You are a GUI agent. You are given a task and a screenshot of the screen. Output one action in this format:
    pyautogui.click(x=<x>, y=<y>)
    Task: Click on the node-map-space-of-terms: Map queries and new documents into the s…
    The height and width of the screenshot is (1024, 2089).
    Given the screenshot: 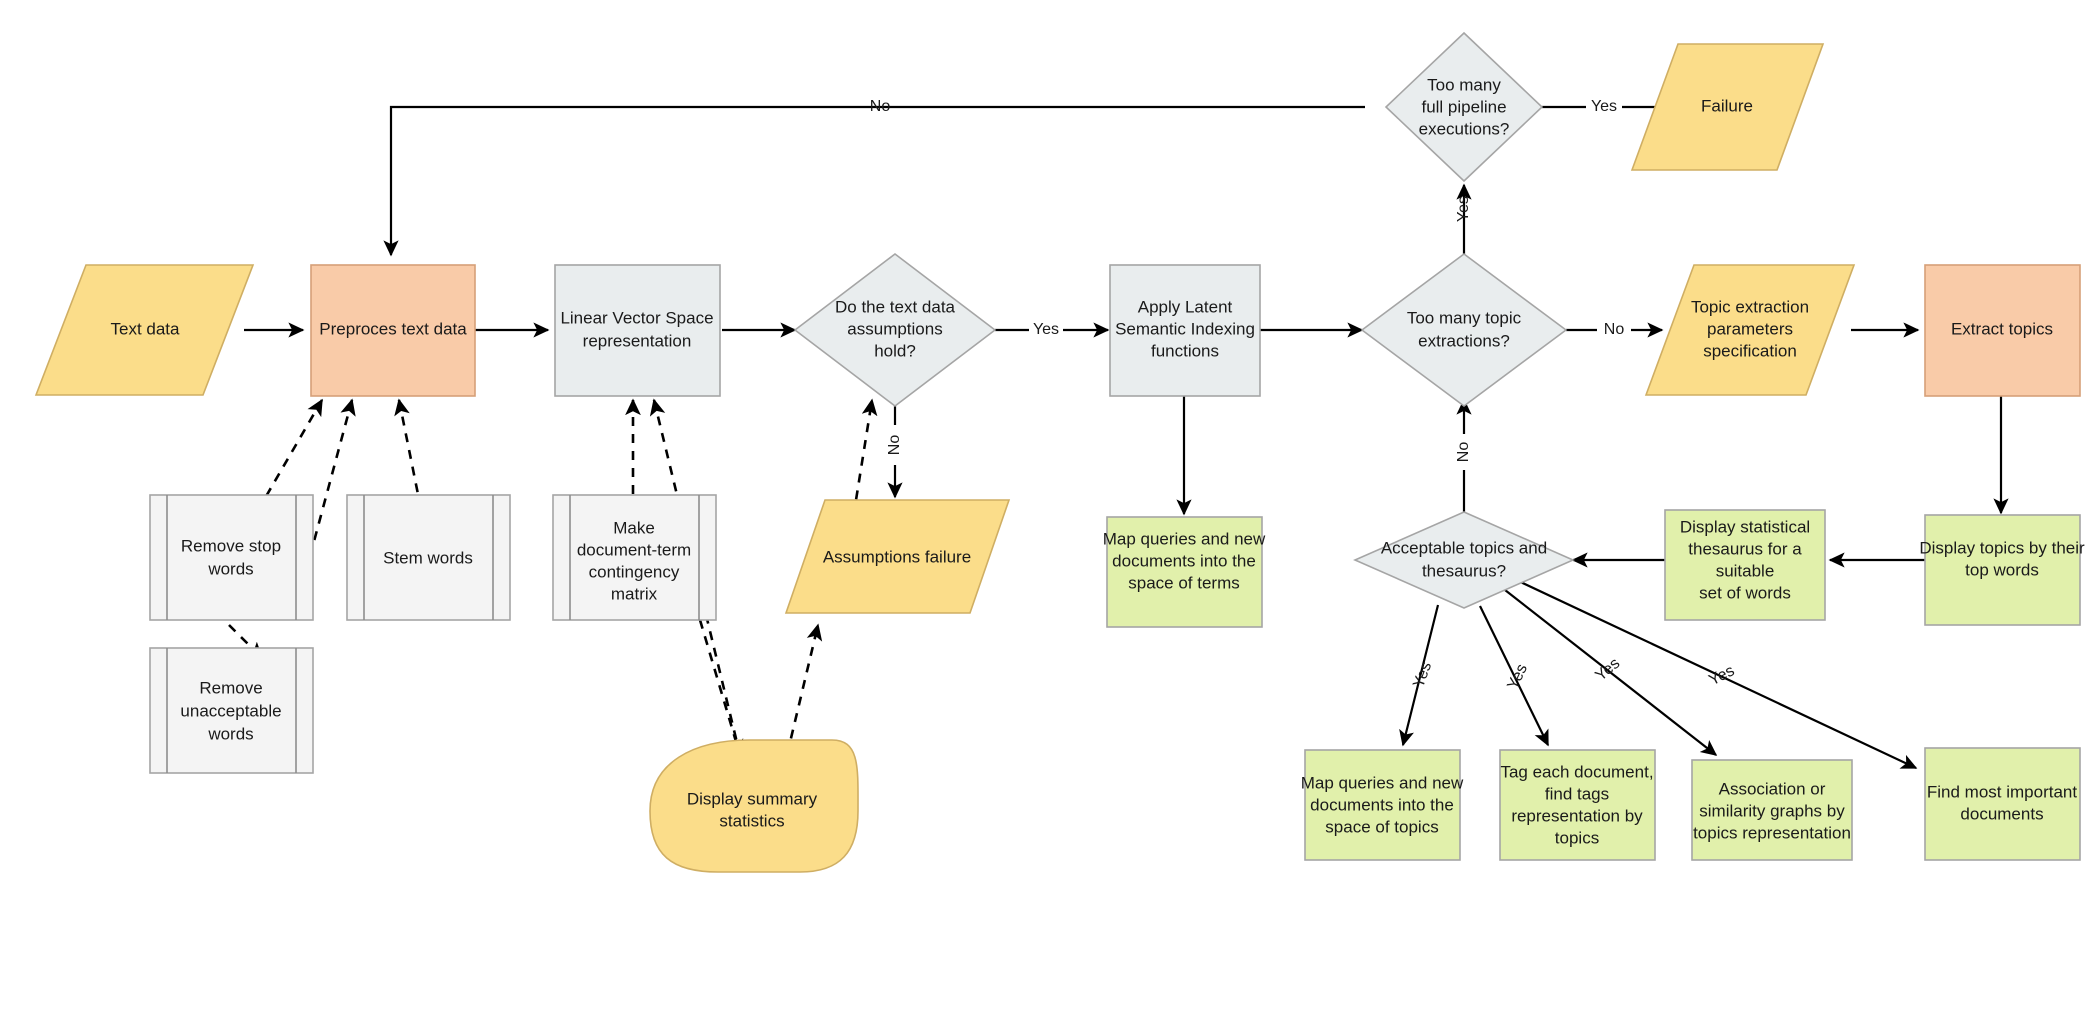 What is the action you would take?
    pyautogui.click(x=1184, y=572)
    